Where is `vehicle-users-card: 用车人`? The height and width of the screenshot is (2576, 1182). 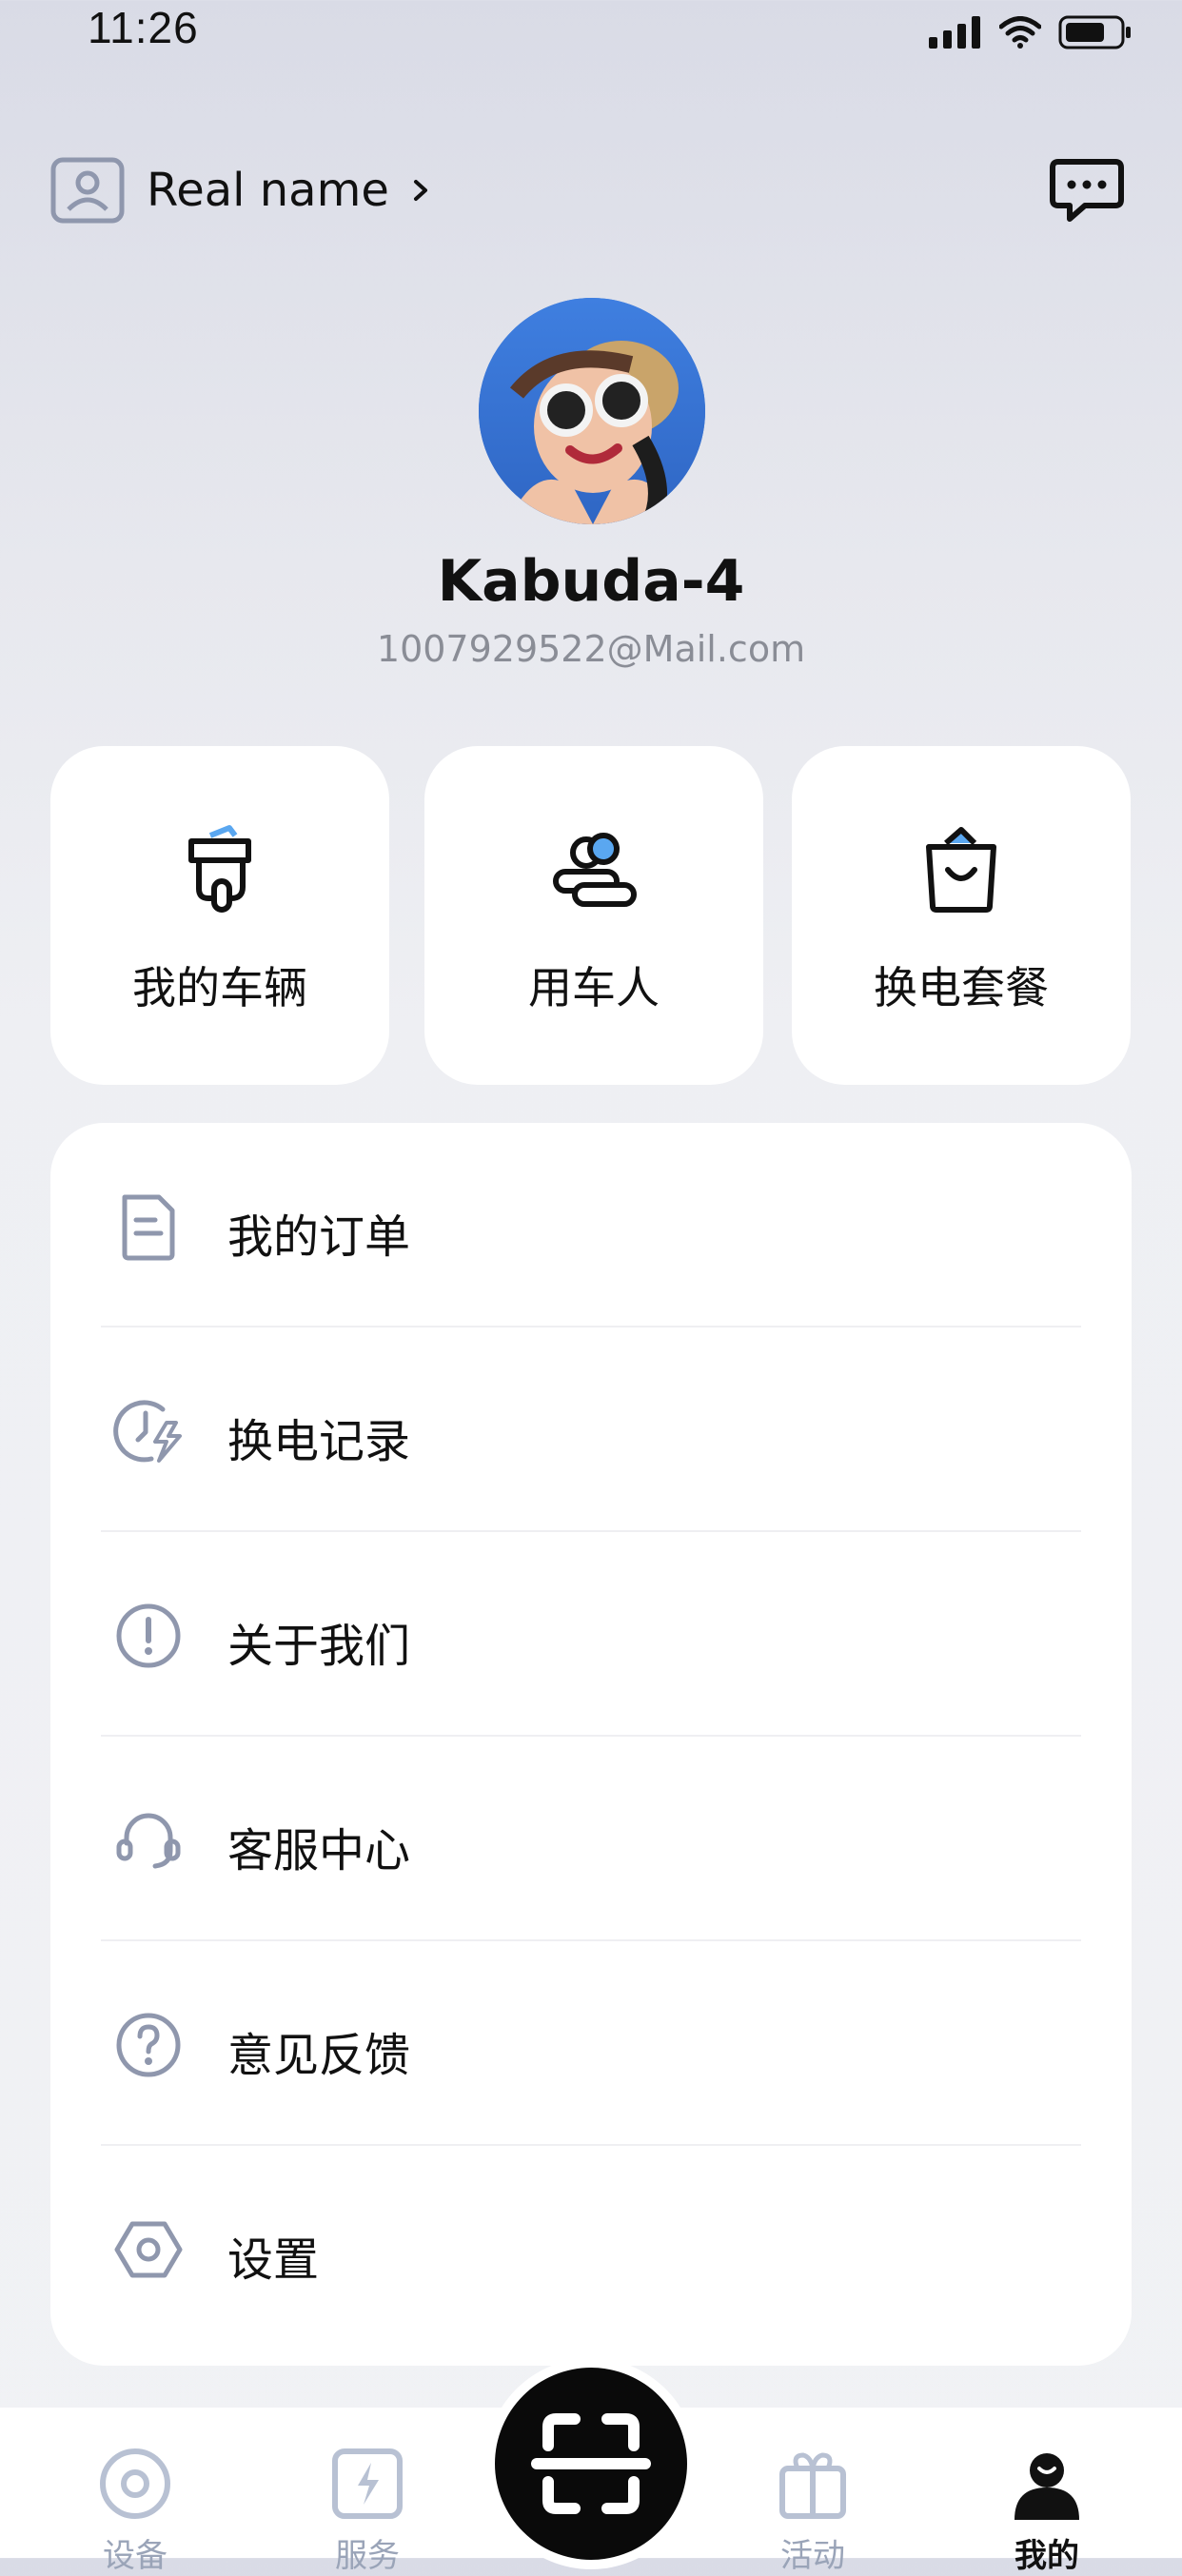
vehicle-users-card: 用车人 is located at coordinates (593, 915).